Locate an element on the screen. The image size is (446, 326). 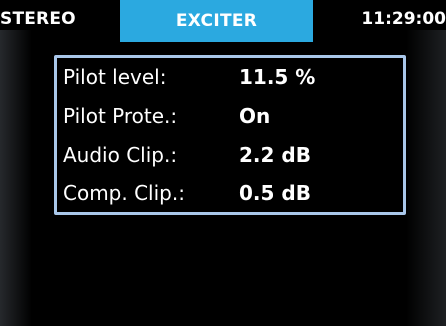
clock-time: 11:29:00 is located at coordinates (403, 19).